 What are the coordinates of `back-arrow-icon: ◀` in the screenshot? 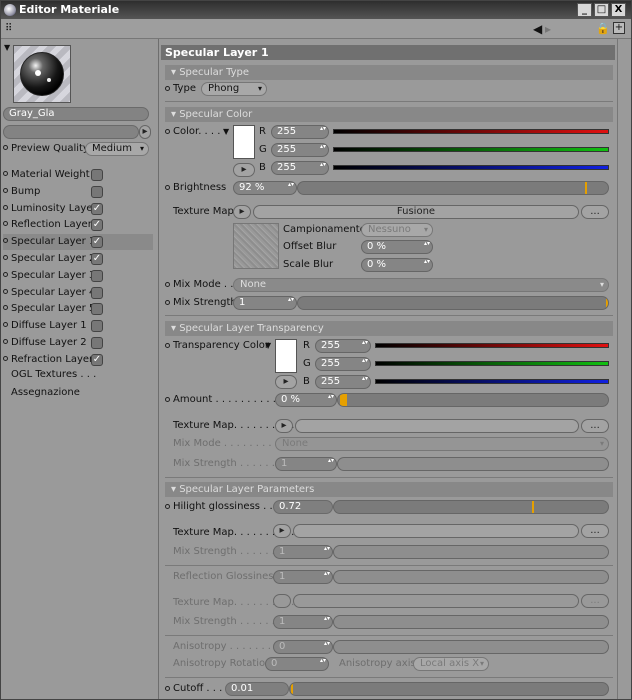 It's located at (537, 29).